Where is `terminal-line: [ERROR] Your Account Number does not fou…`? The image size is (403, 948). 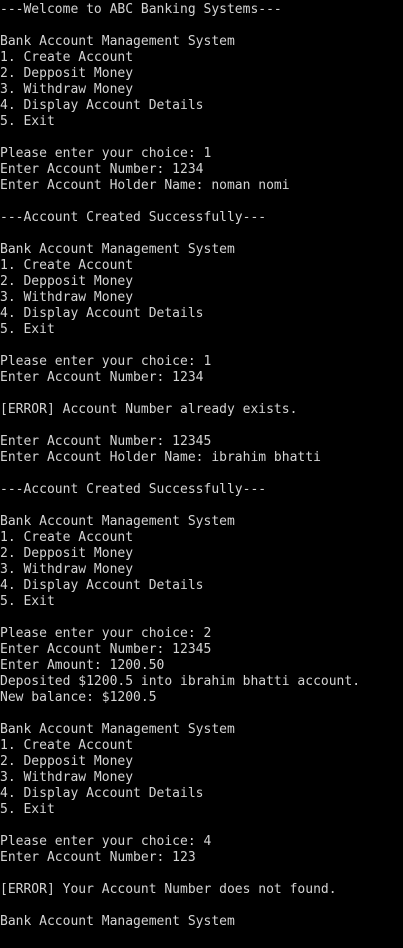 terminal-line: [ERROR] Your Account Number does not fou… is located at coordinates (168, 889).